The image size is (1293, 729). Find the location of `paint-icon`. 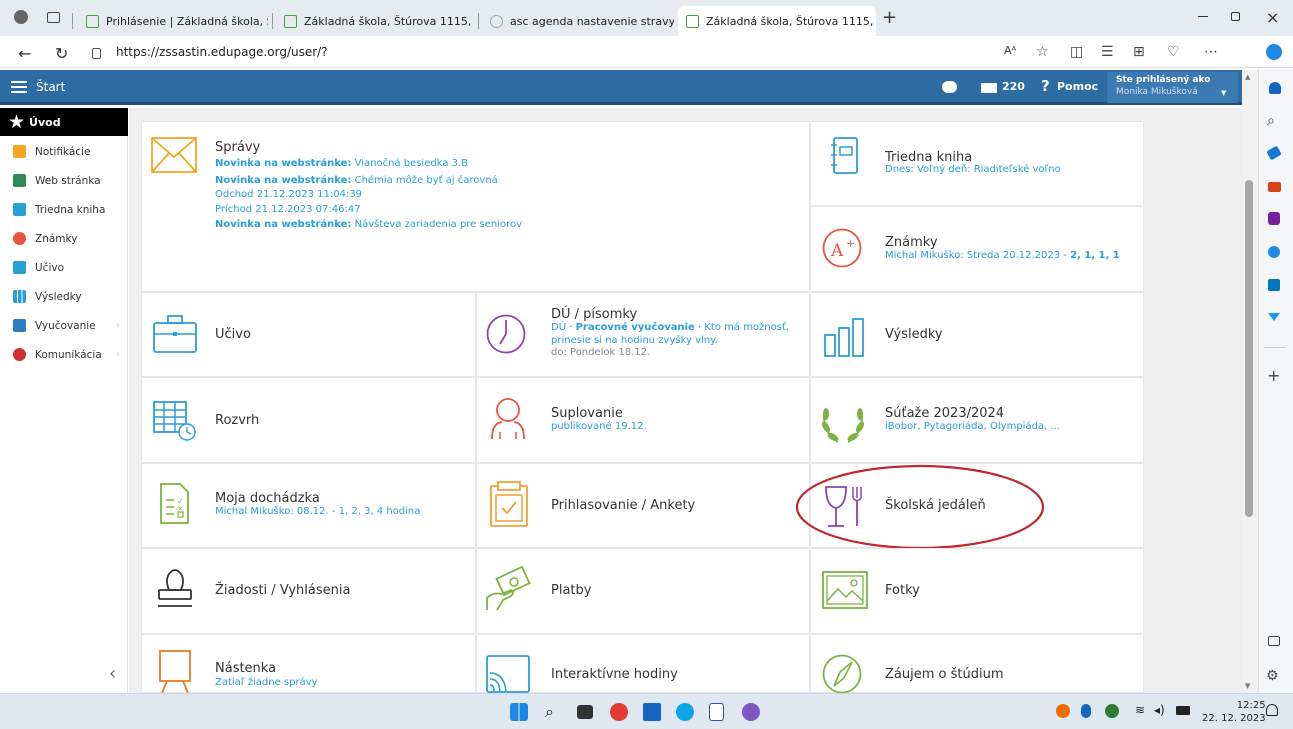

paint-icon is located at coordinates (751, 712).